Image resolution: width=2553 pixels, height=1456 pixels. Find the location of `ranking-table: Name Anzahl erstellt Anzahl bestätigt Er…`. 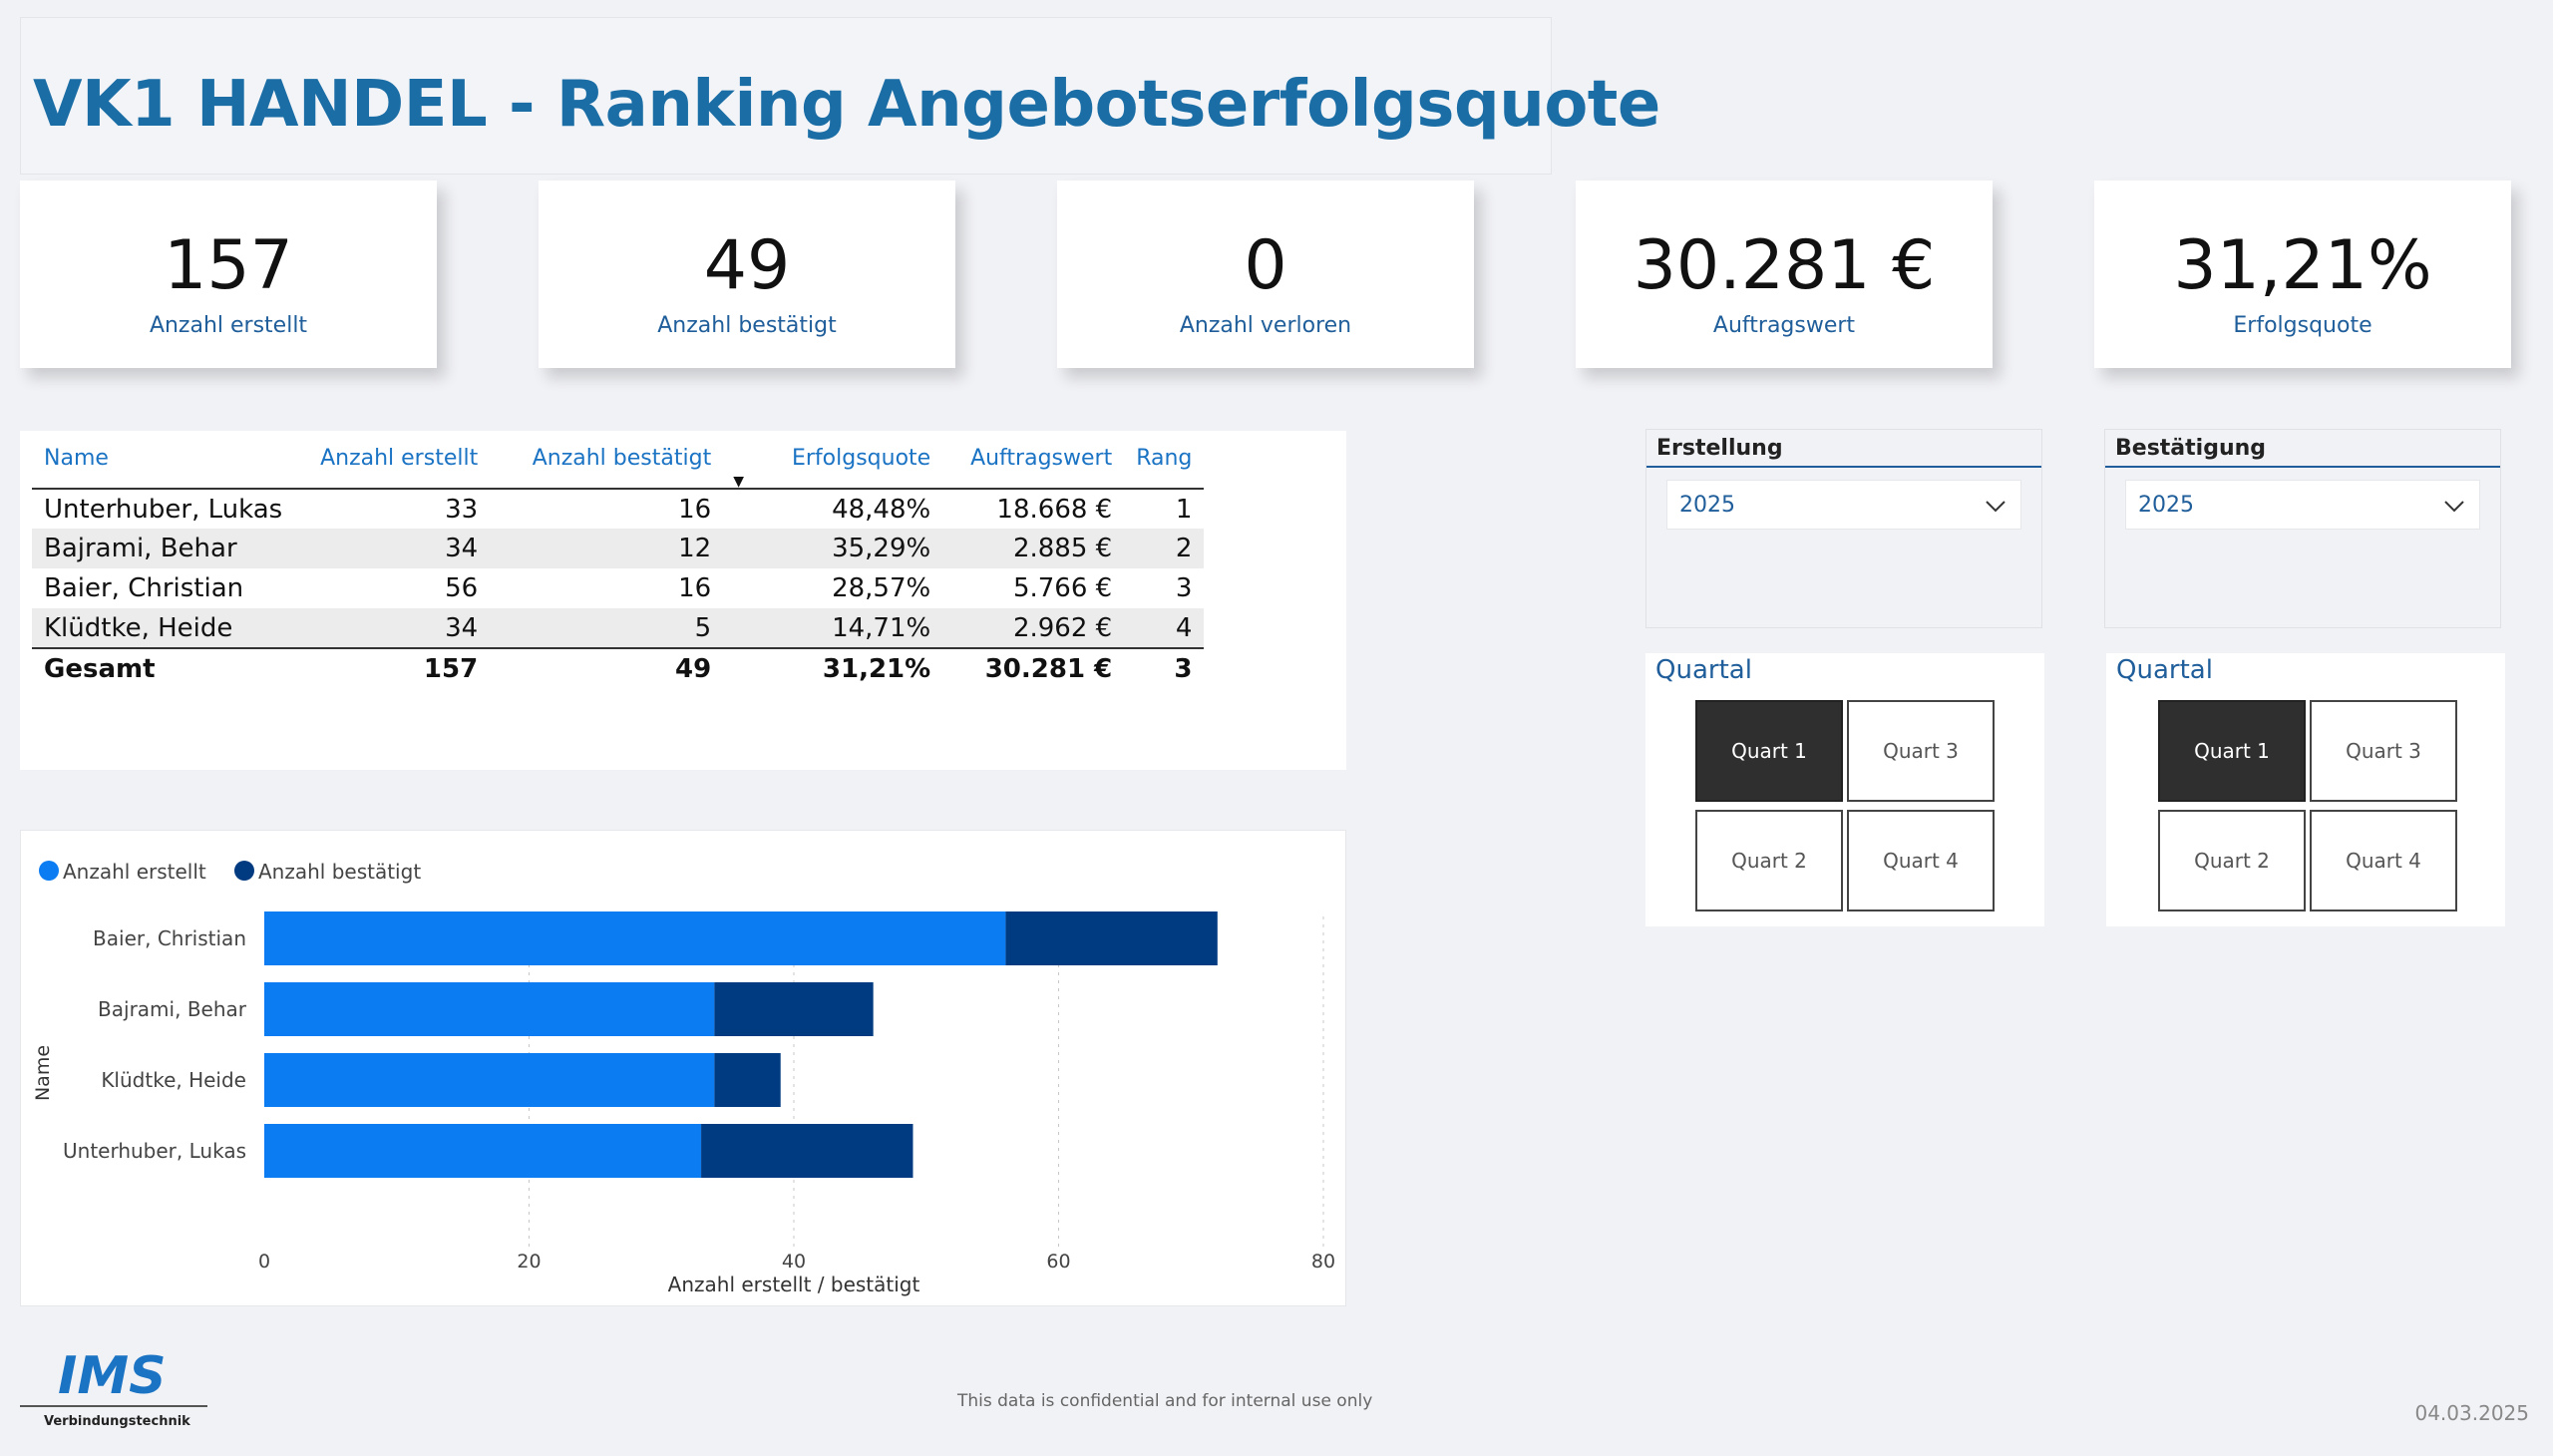

ranking-table: Name Anzahl erstellt Anzahl bestätigt Er… is located at coordinates (619, 563).